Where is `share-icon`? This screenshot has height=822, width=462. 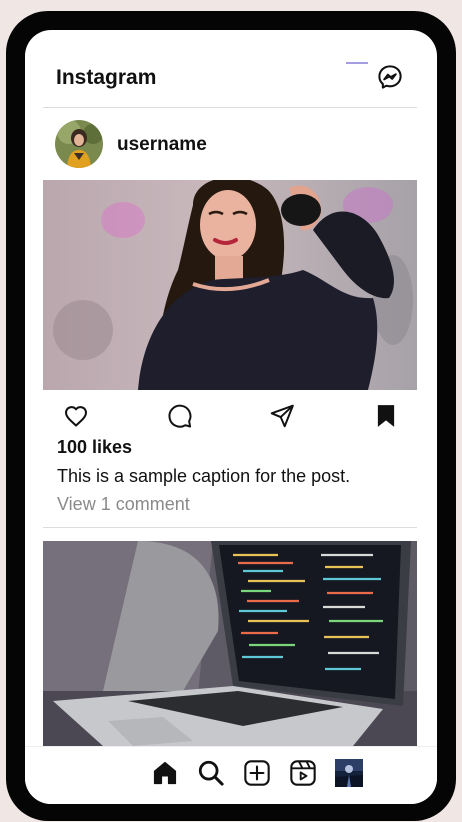
share-icon is located at coordinates (282, 416).